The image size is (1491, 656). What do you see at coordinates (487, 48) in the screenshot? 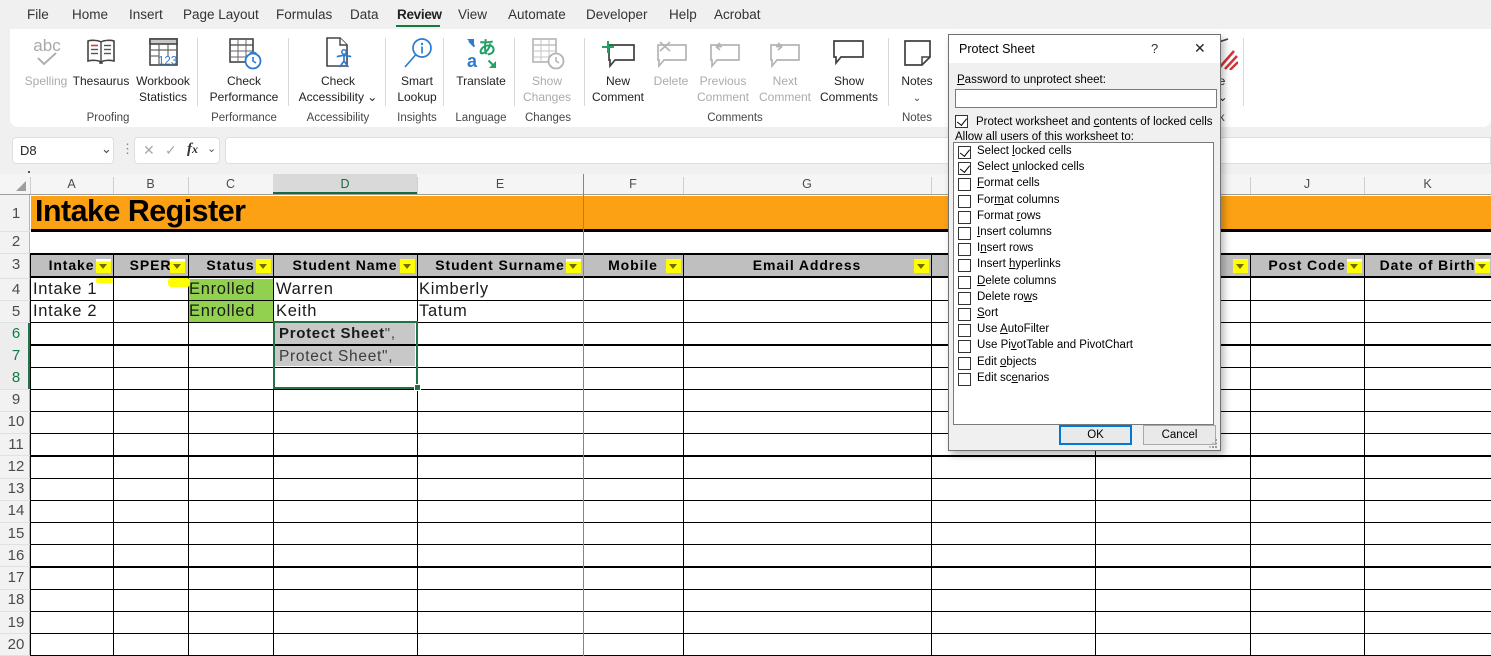
I see `svg-text: あ` at bounding box center [487, 48].